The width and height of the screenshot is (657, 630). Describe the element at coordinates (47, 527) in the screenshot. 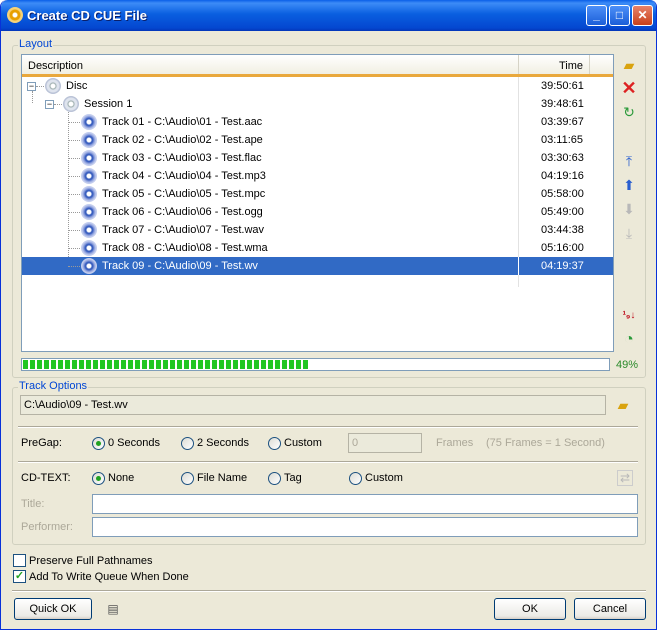

I see `performer-label: Performer:` at that location.